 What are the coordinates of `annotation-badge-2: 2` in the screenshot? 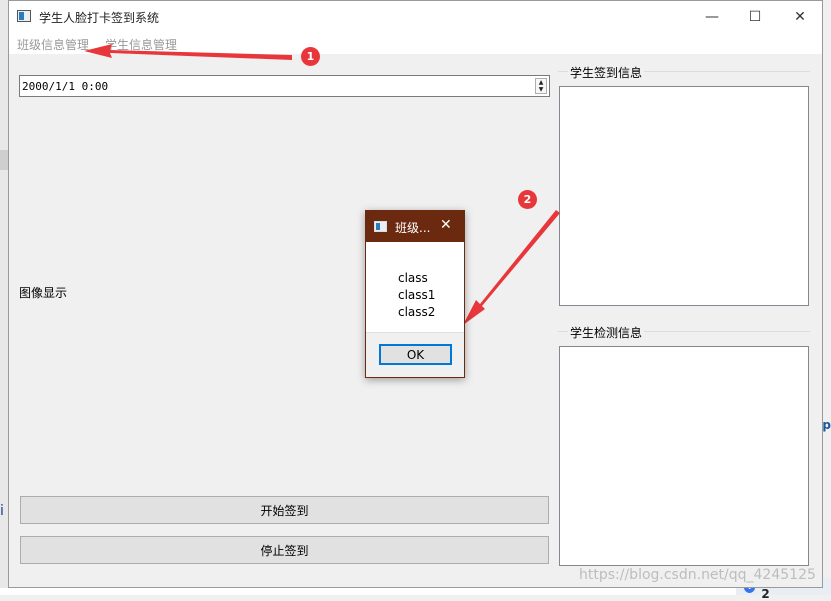 It's located at (527, 199).